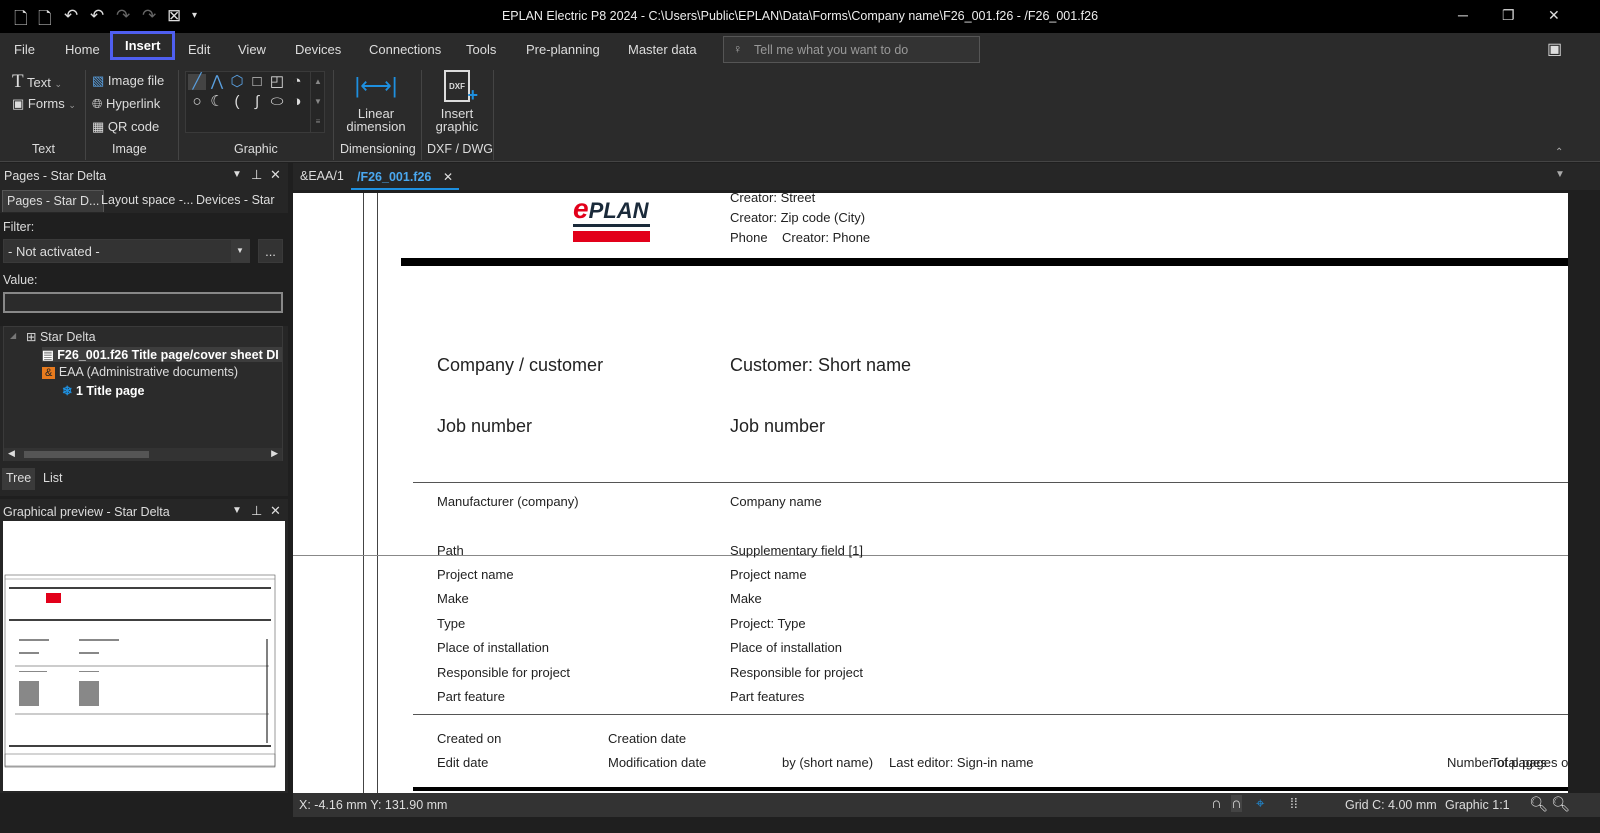 The height and width of the screenshot is (833, 1600). I want to click on sector-icon: ◑, so click(297, 102).